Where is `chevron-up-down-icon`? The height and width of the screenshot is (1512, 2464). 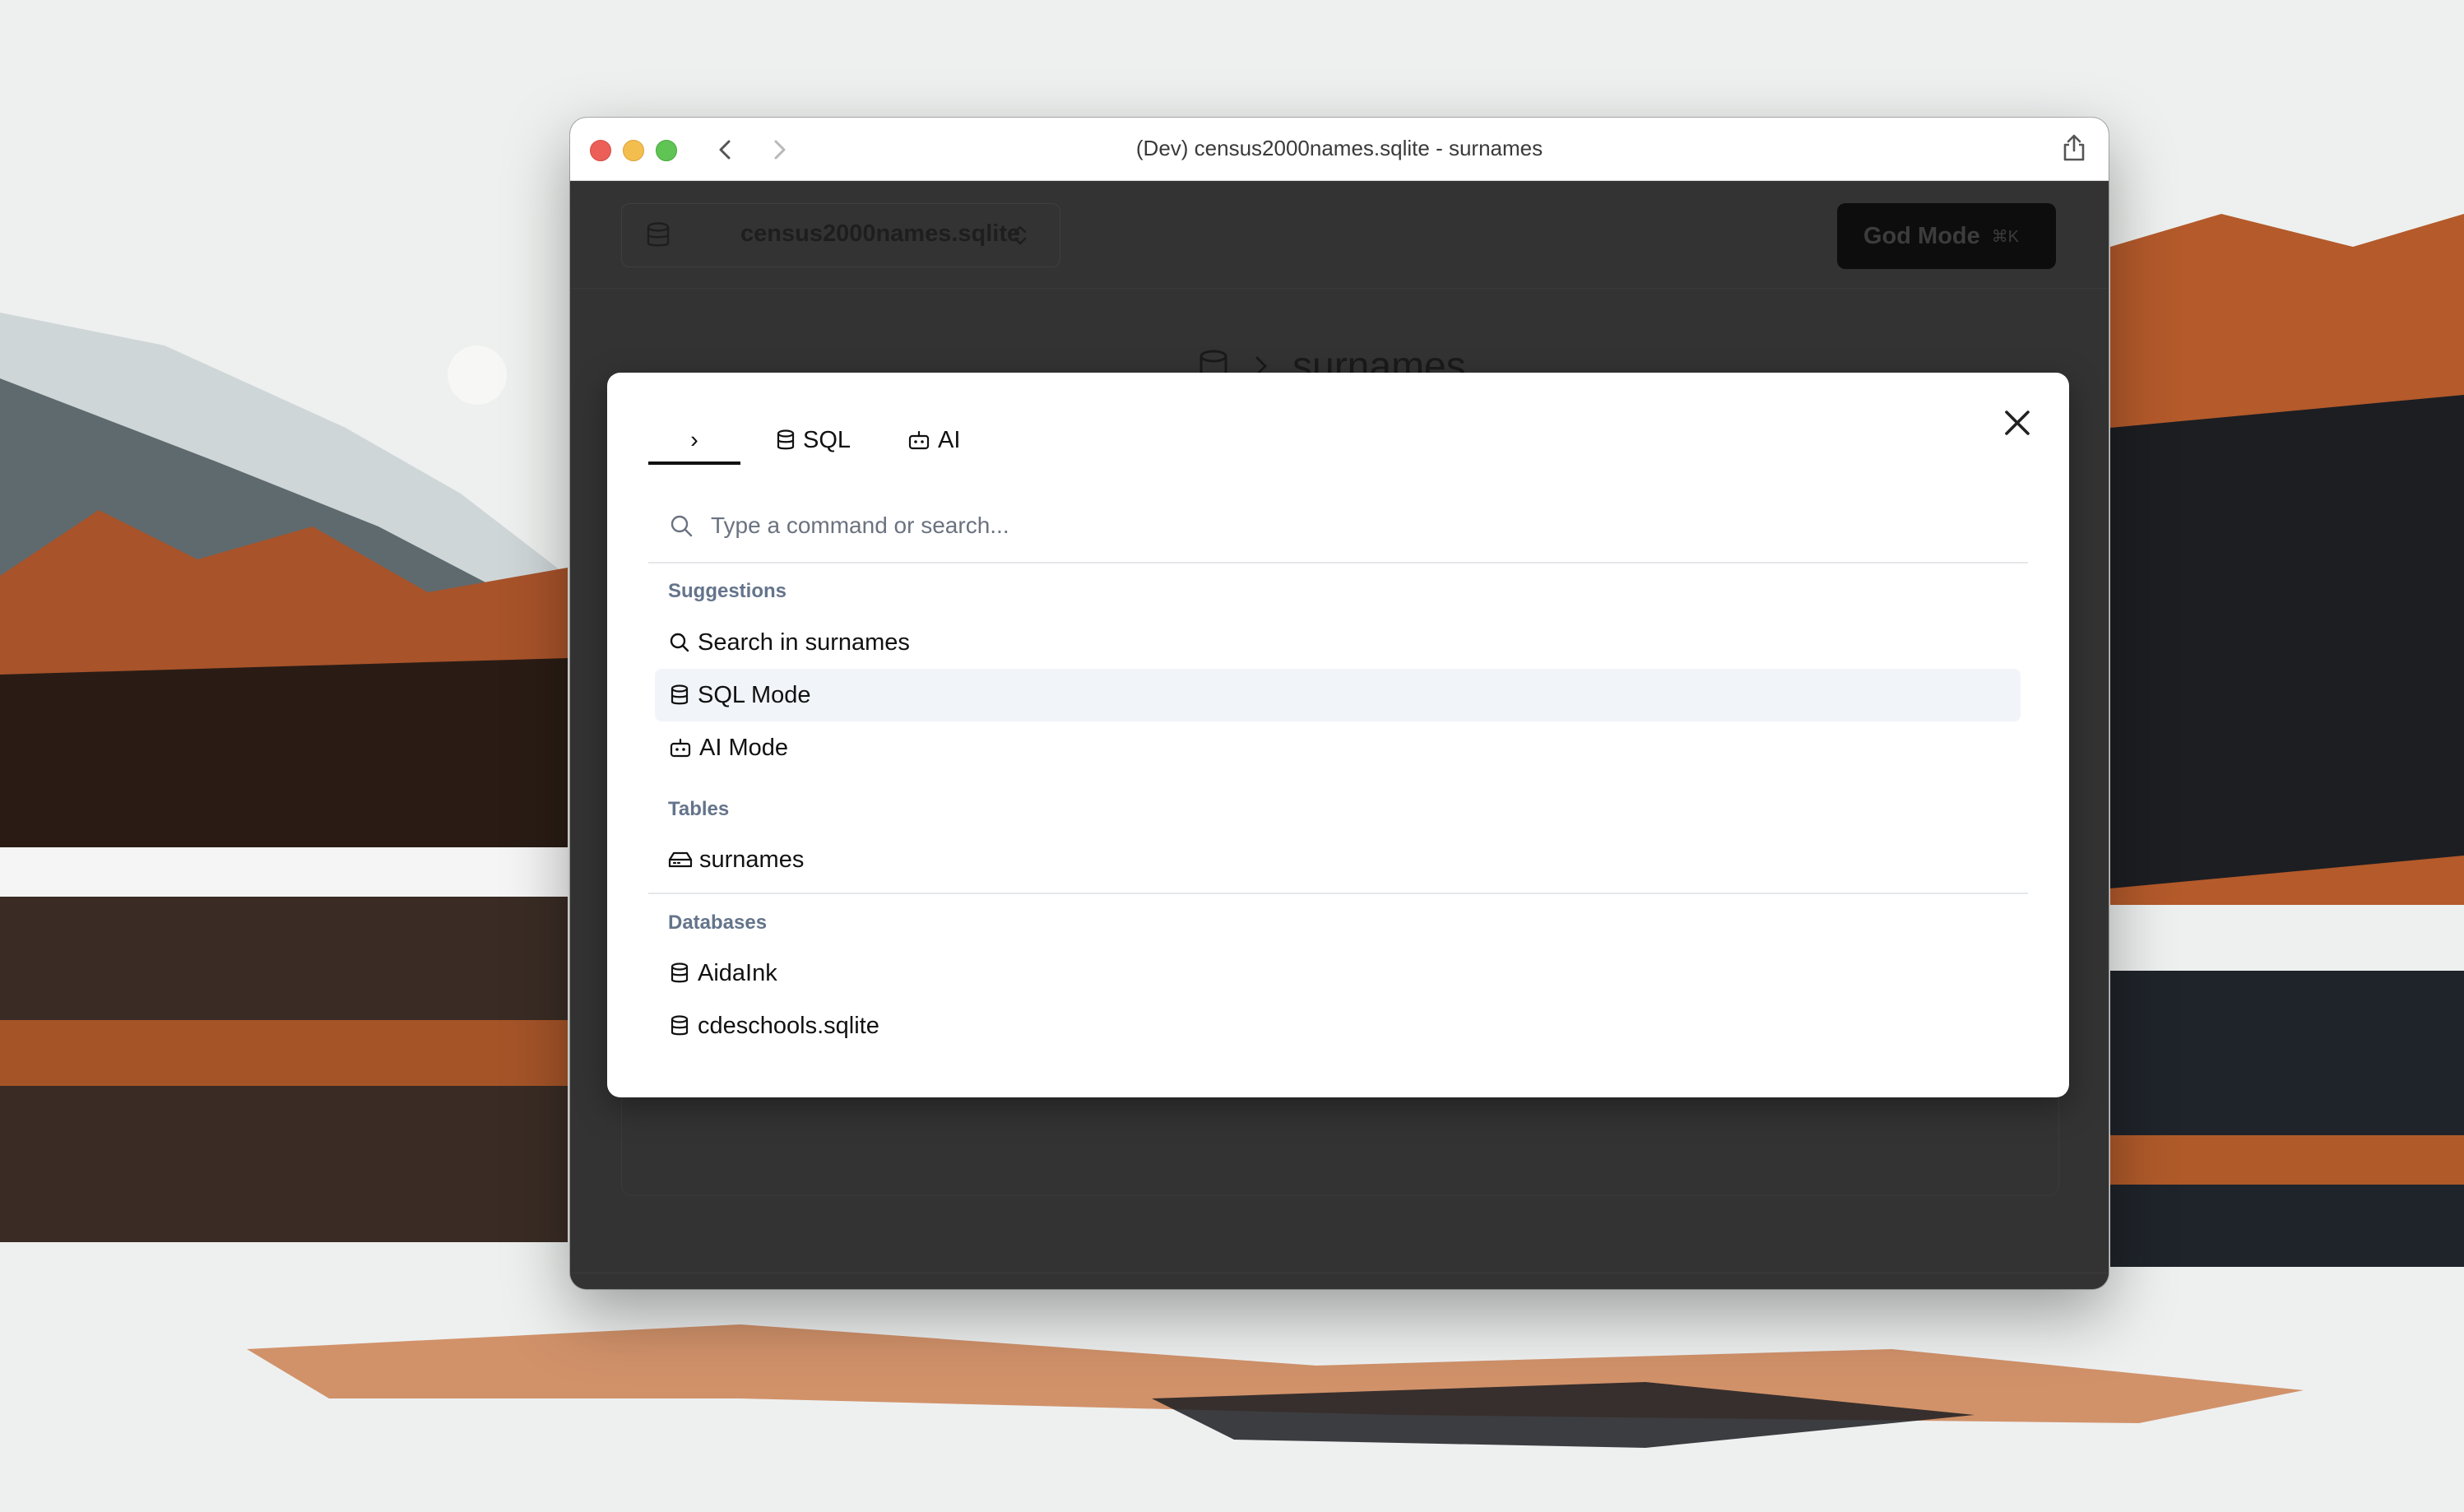
chevron-up-down-icon is located at coordinates (1021, 235).